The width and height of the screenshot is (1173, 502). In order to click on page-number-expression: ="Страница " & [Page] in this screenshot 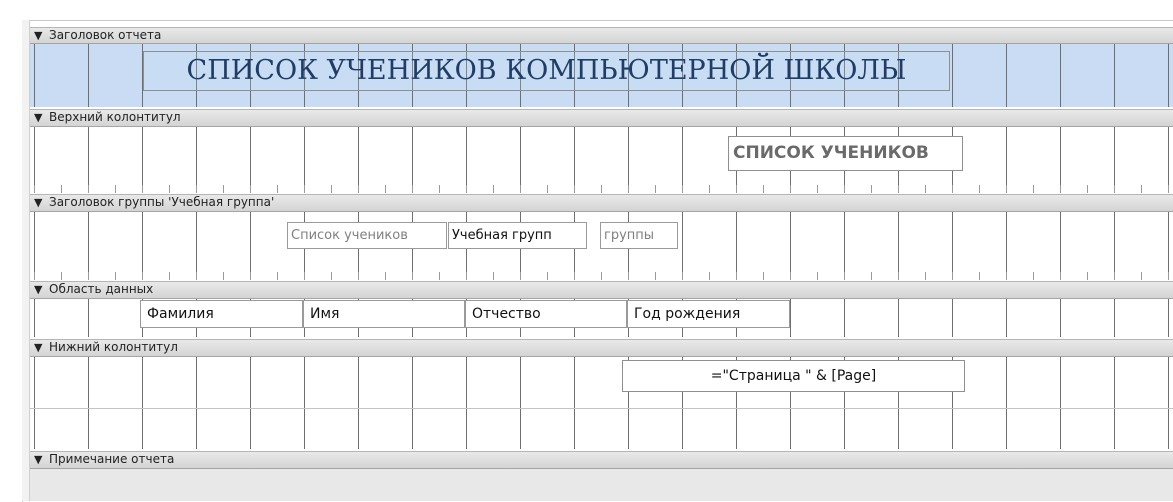, I will do `click(793, 376)`.